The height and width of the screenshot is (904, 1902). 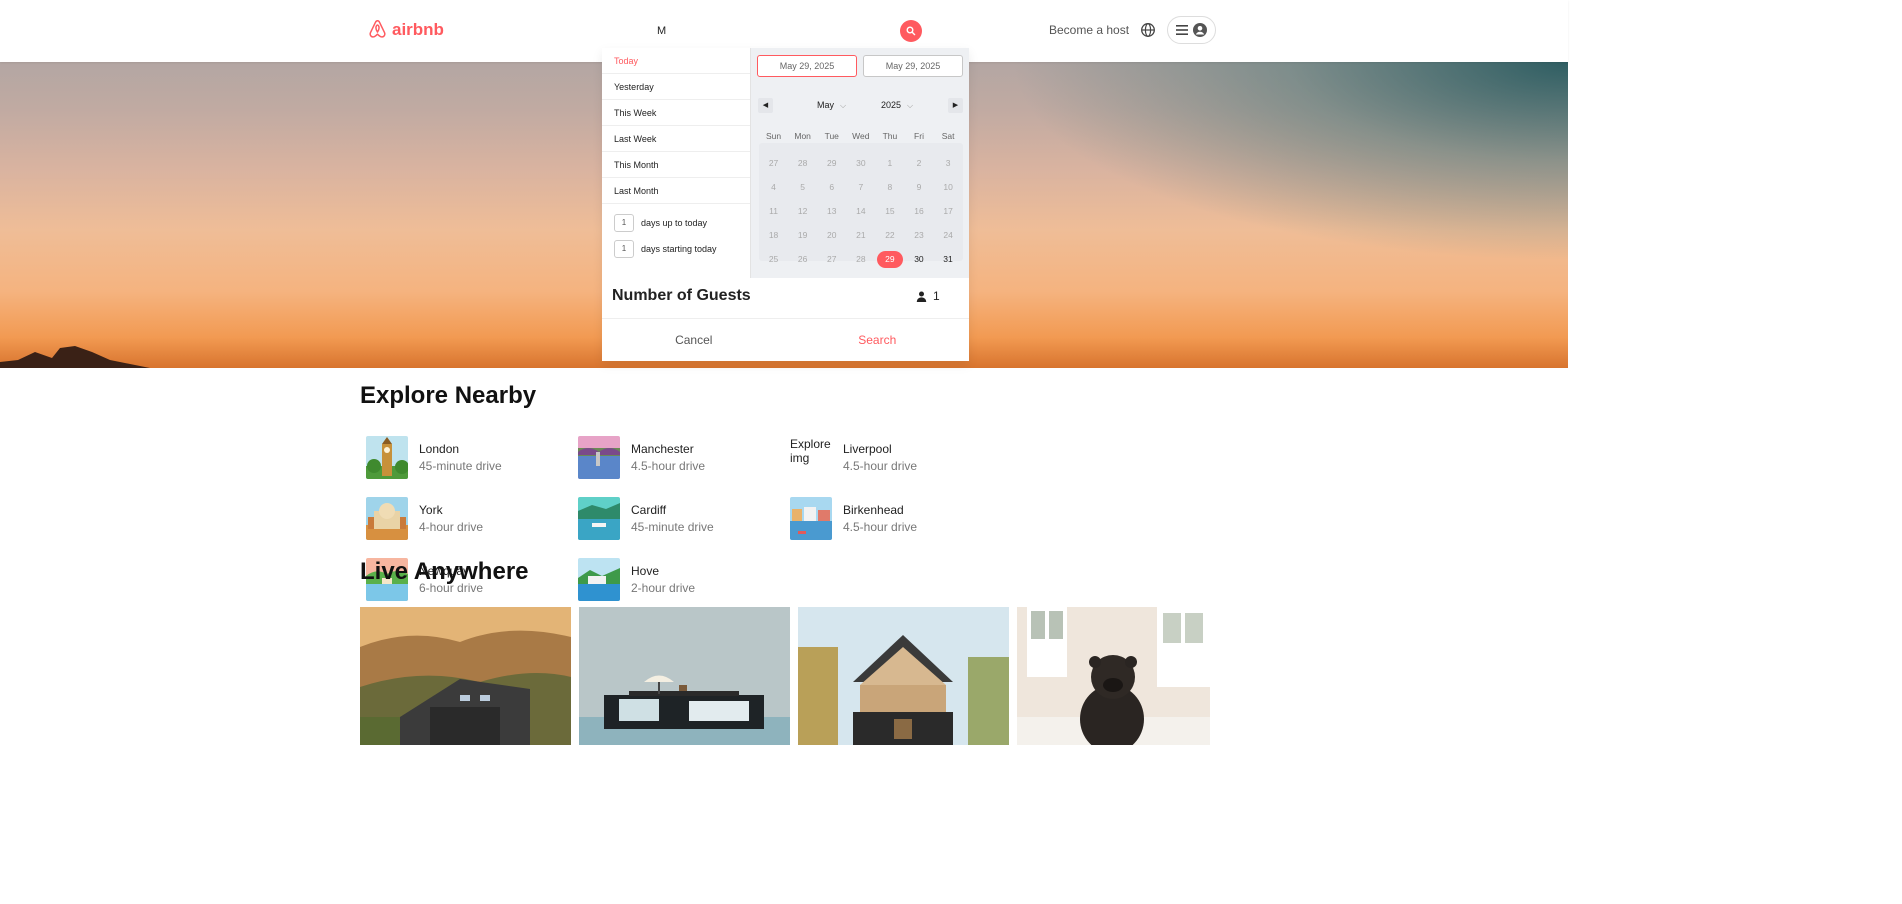 I want to click on day-cell: 25, so click(x=773, y=259).